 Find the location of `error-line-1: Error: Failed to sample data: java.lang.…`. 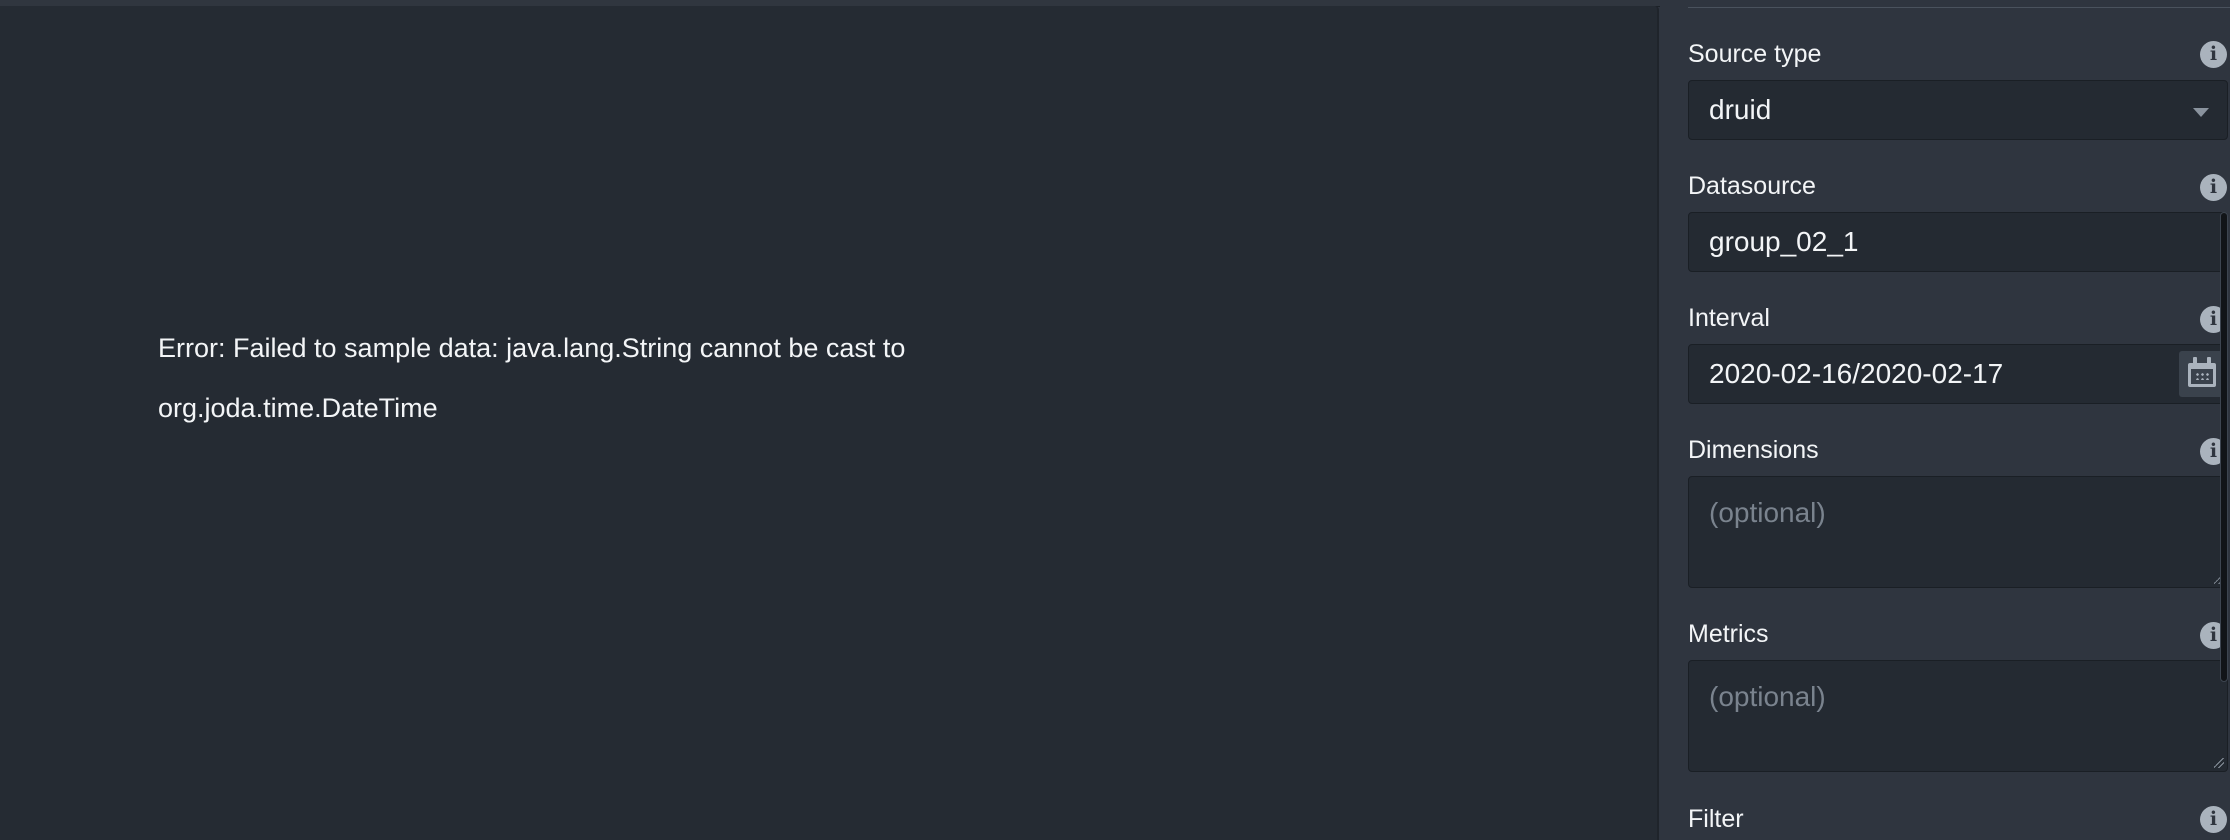

error-line-1: Error: Failed to sample data: java.lang.… is located at coordinates (532, 348).